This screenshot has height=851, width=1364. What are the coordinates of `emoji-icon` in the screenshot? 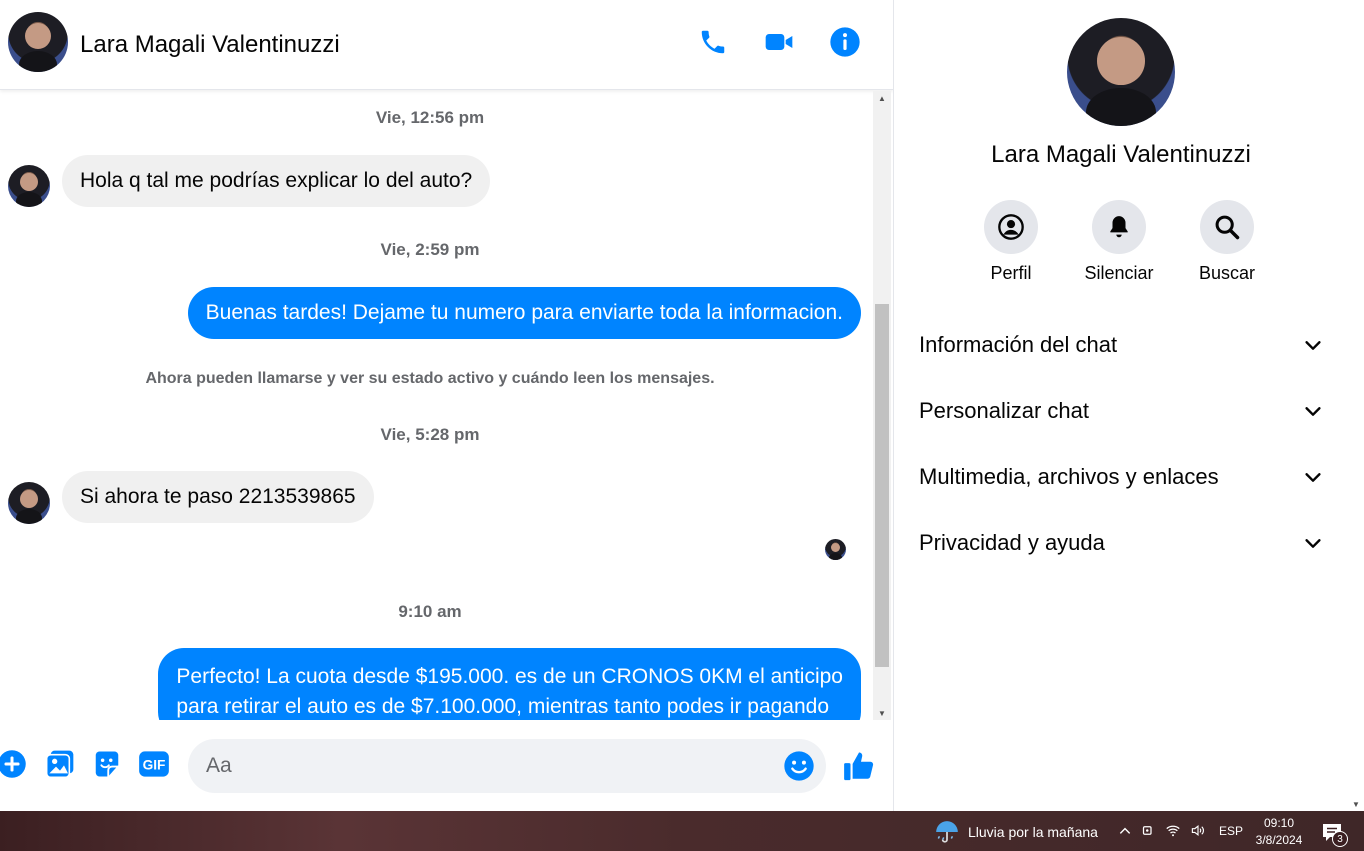 It's located at (799, 766).